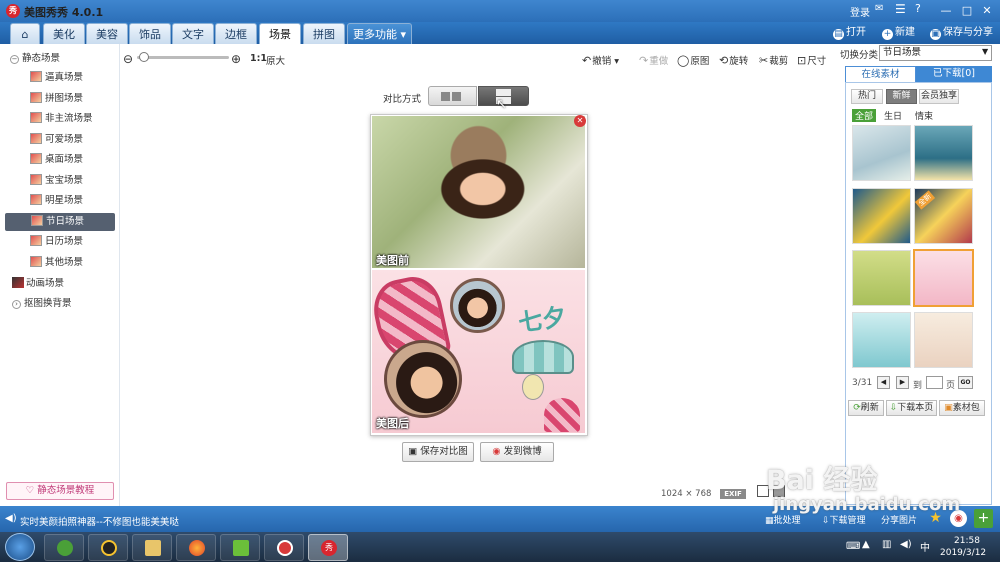 Image resolution: width=1000 pixels, height=562 pixels. I want to click on sidebar-item-calendar: 日历场景, so click(80, 242).